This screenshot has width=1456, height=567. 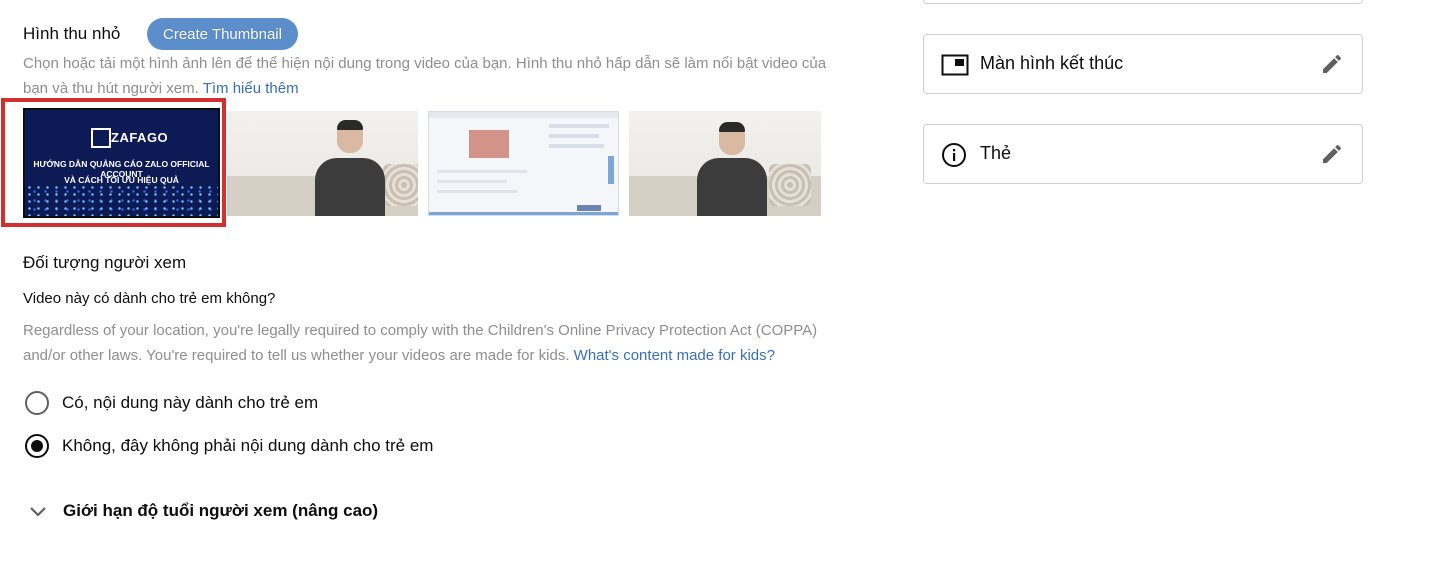 What do you see at coordinates (674, 355) in the screenshot?
I see `made-for-kids-link: What's content made for kids?` at bounding box center [674, 355].